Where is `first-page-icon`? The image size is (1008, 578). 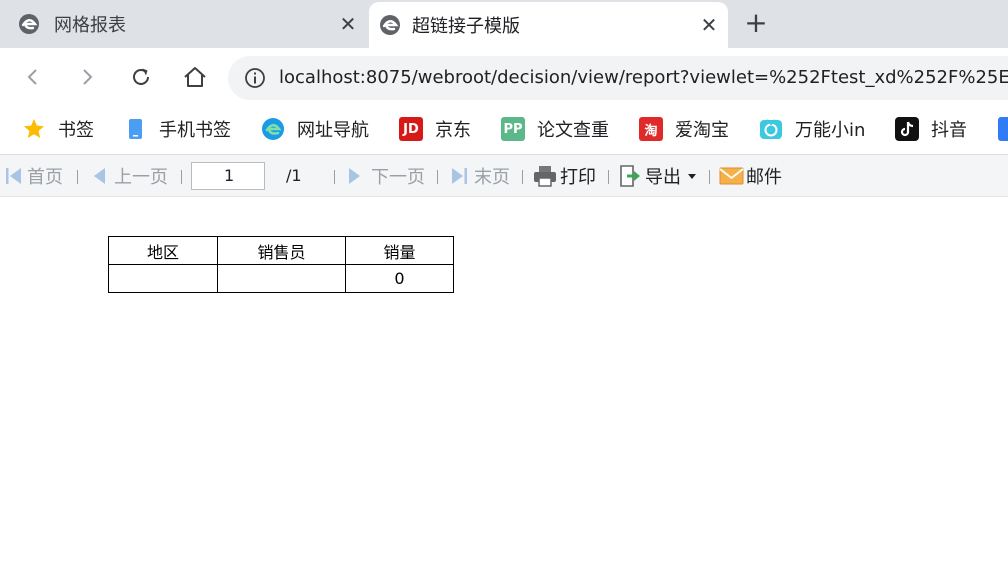
first-page-icon is located at coordinates (13, 176).